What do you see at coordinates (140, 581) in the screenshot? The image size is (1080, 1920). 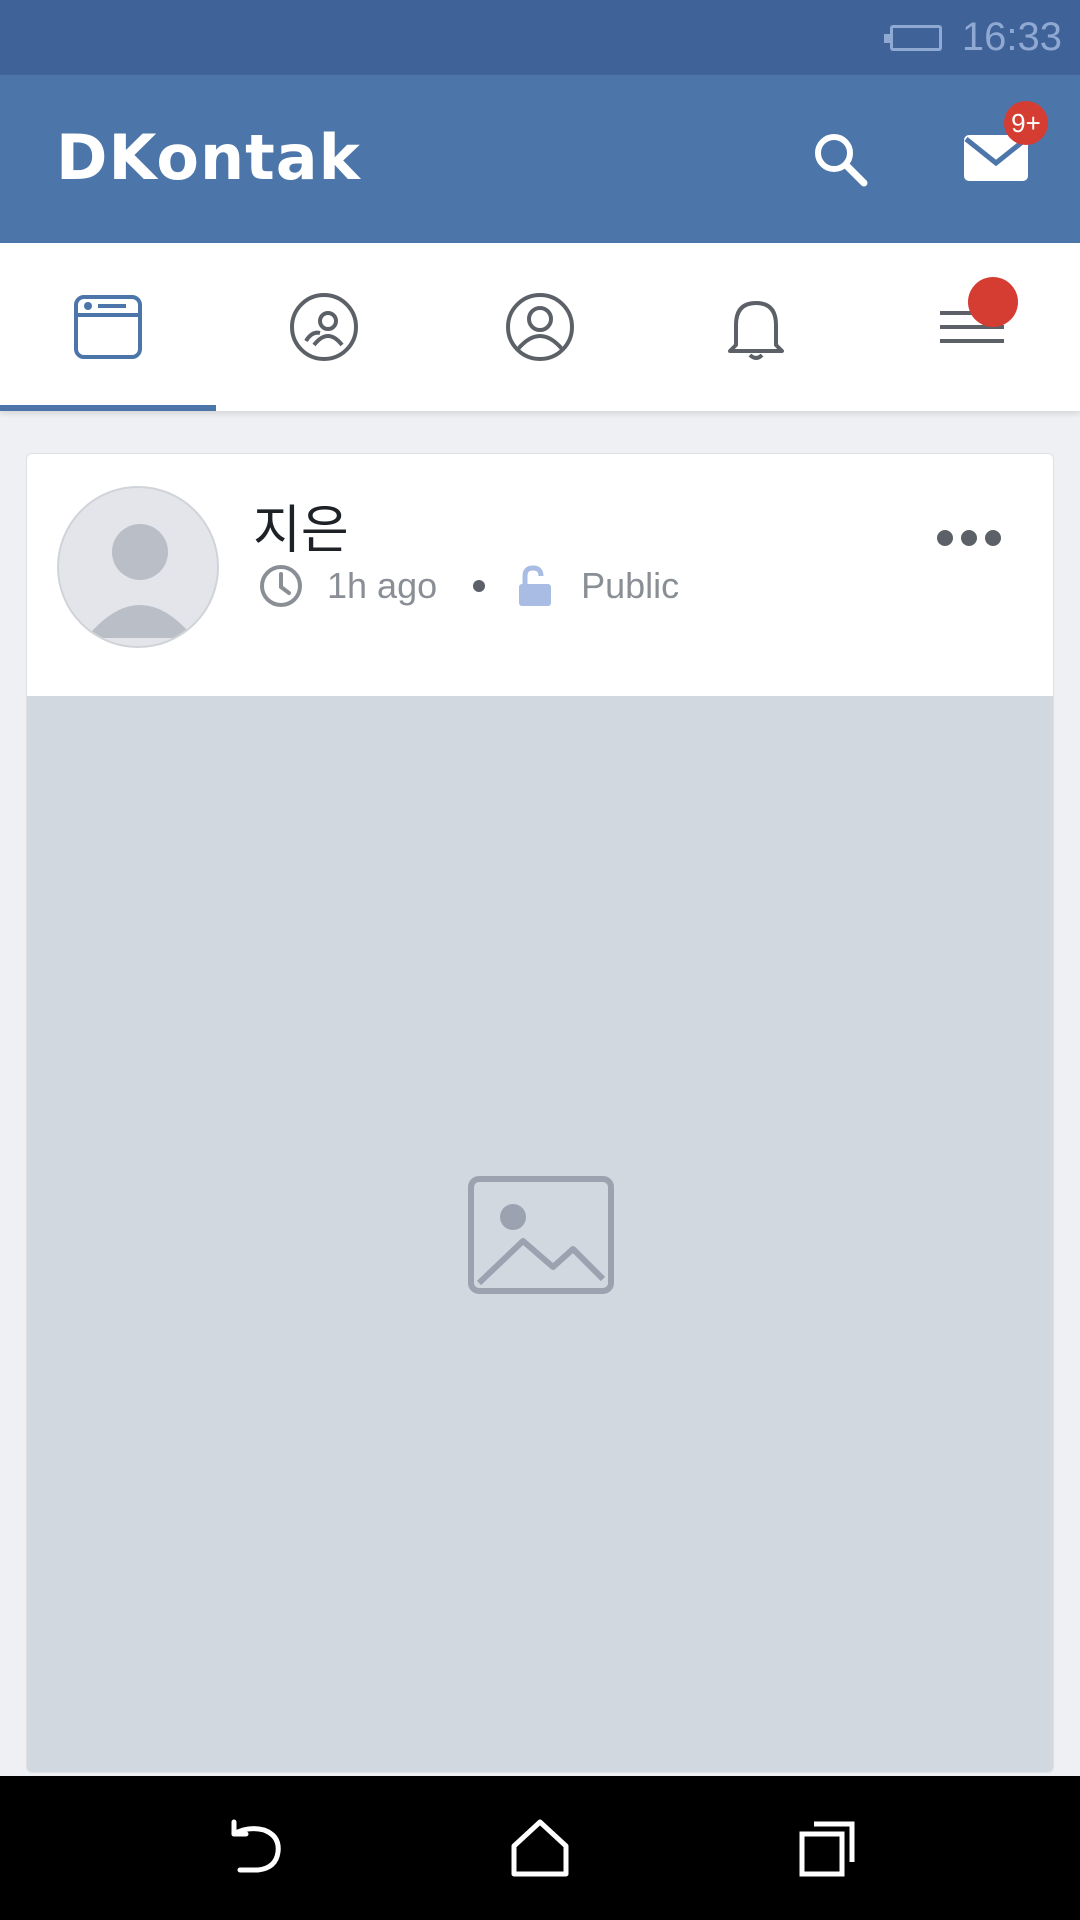 I see `avatar-placeholder-icon` at bounding box center [140, 581].